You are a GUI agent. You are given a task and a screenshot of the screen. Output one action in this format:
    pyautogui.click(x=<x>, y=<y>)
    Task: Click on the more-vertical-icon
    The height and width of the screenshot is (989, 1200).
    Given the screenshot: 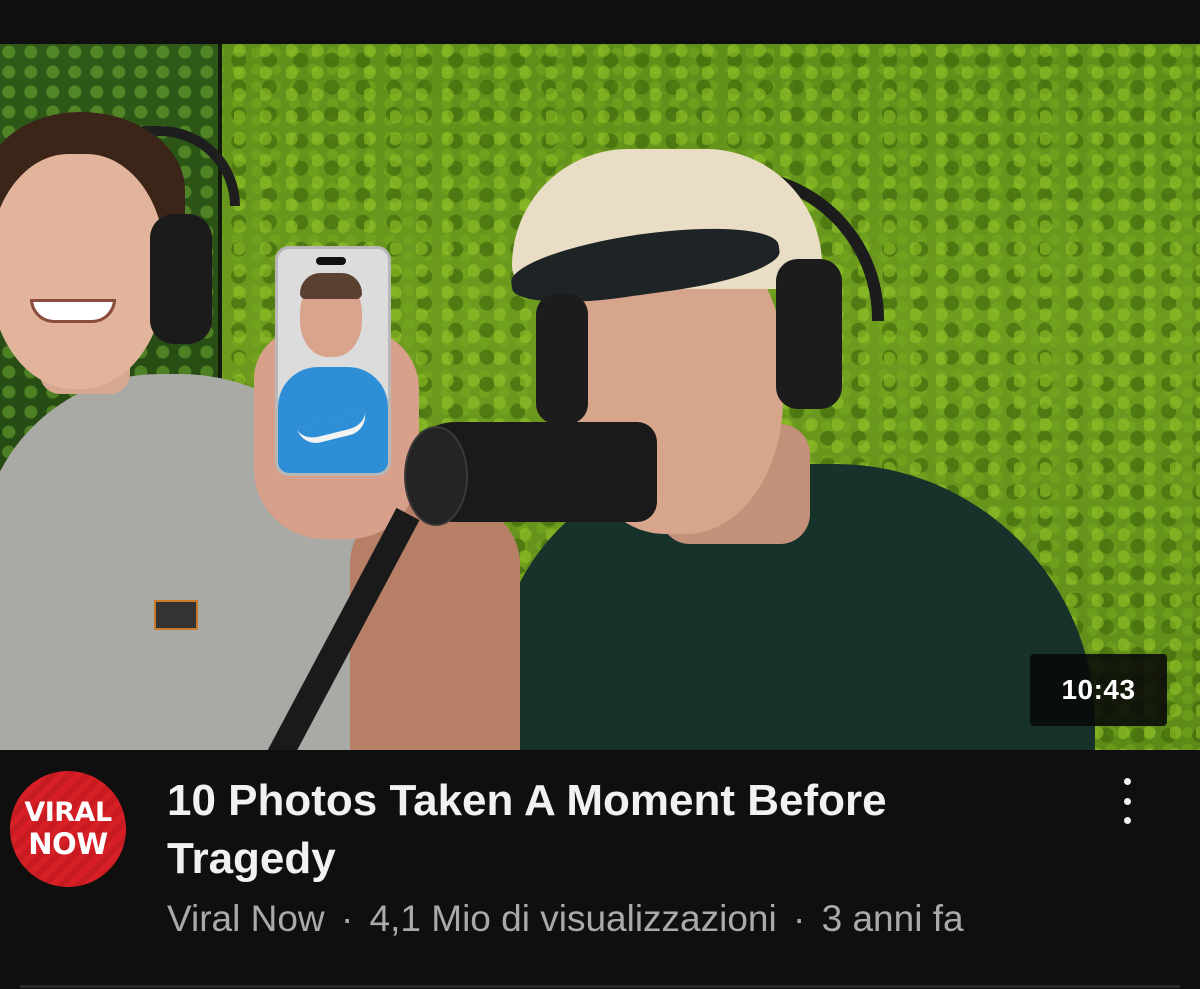 What is the action you would take?
    pyautogui.click(x=1127, y=801)
    